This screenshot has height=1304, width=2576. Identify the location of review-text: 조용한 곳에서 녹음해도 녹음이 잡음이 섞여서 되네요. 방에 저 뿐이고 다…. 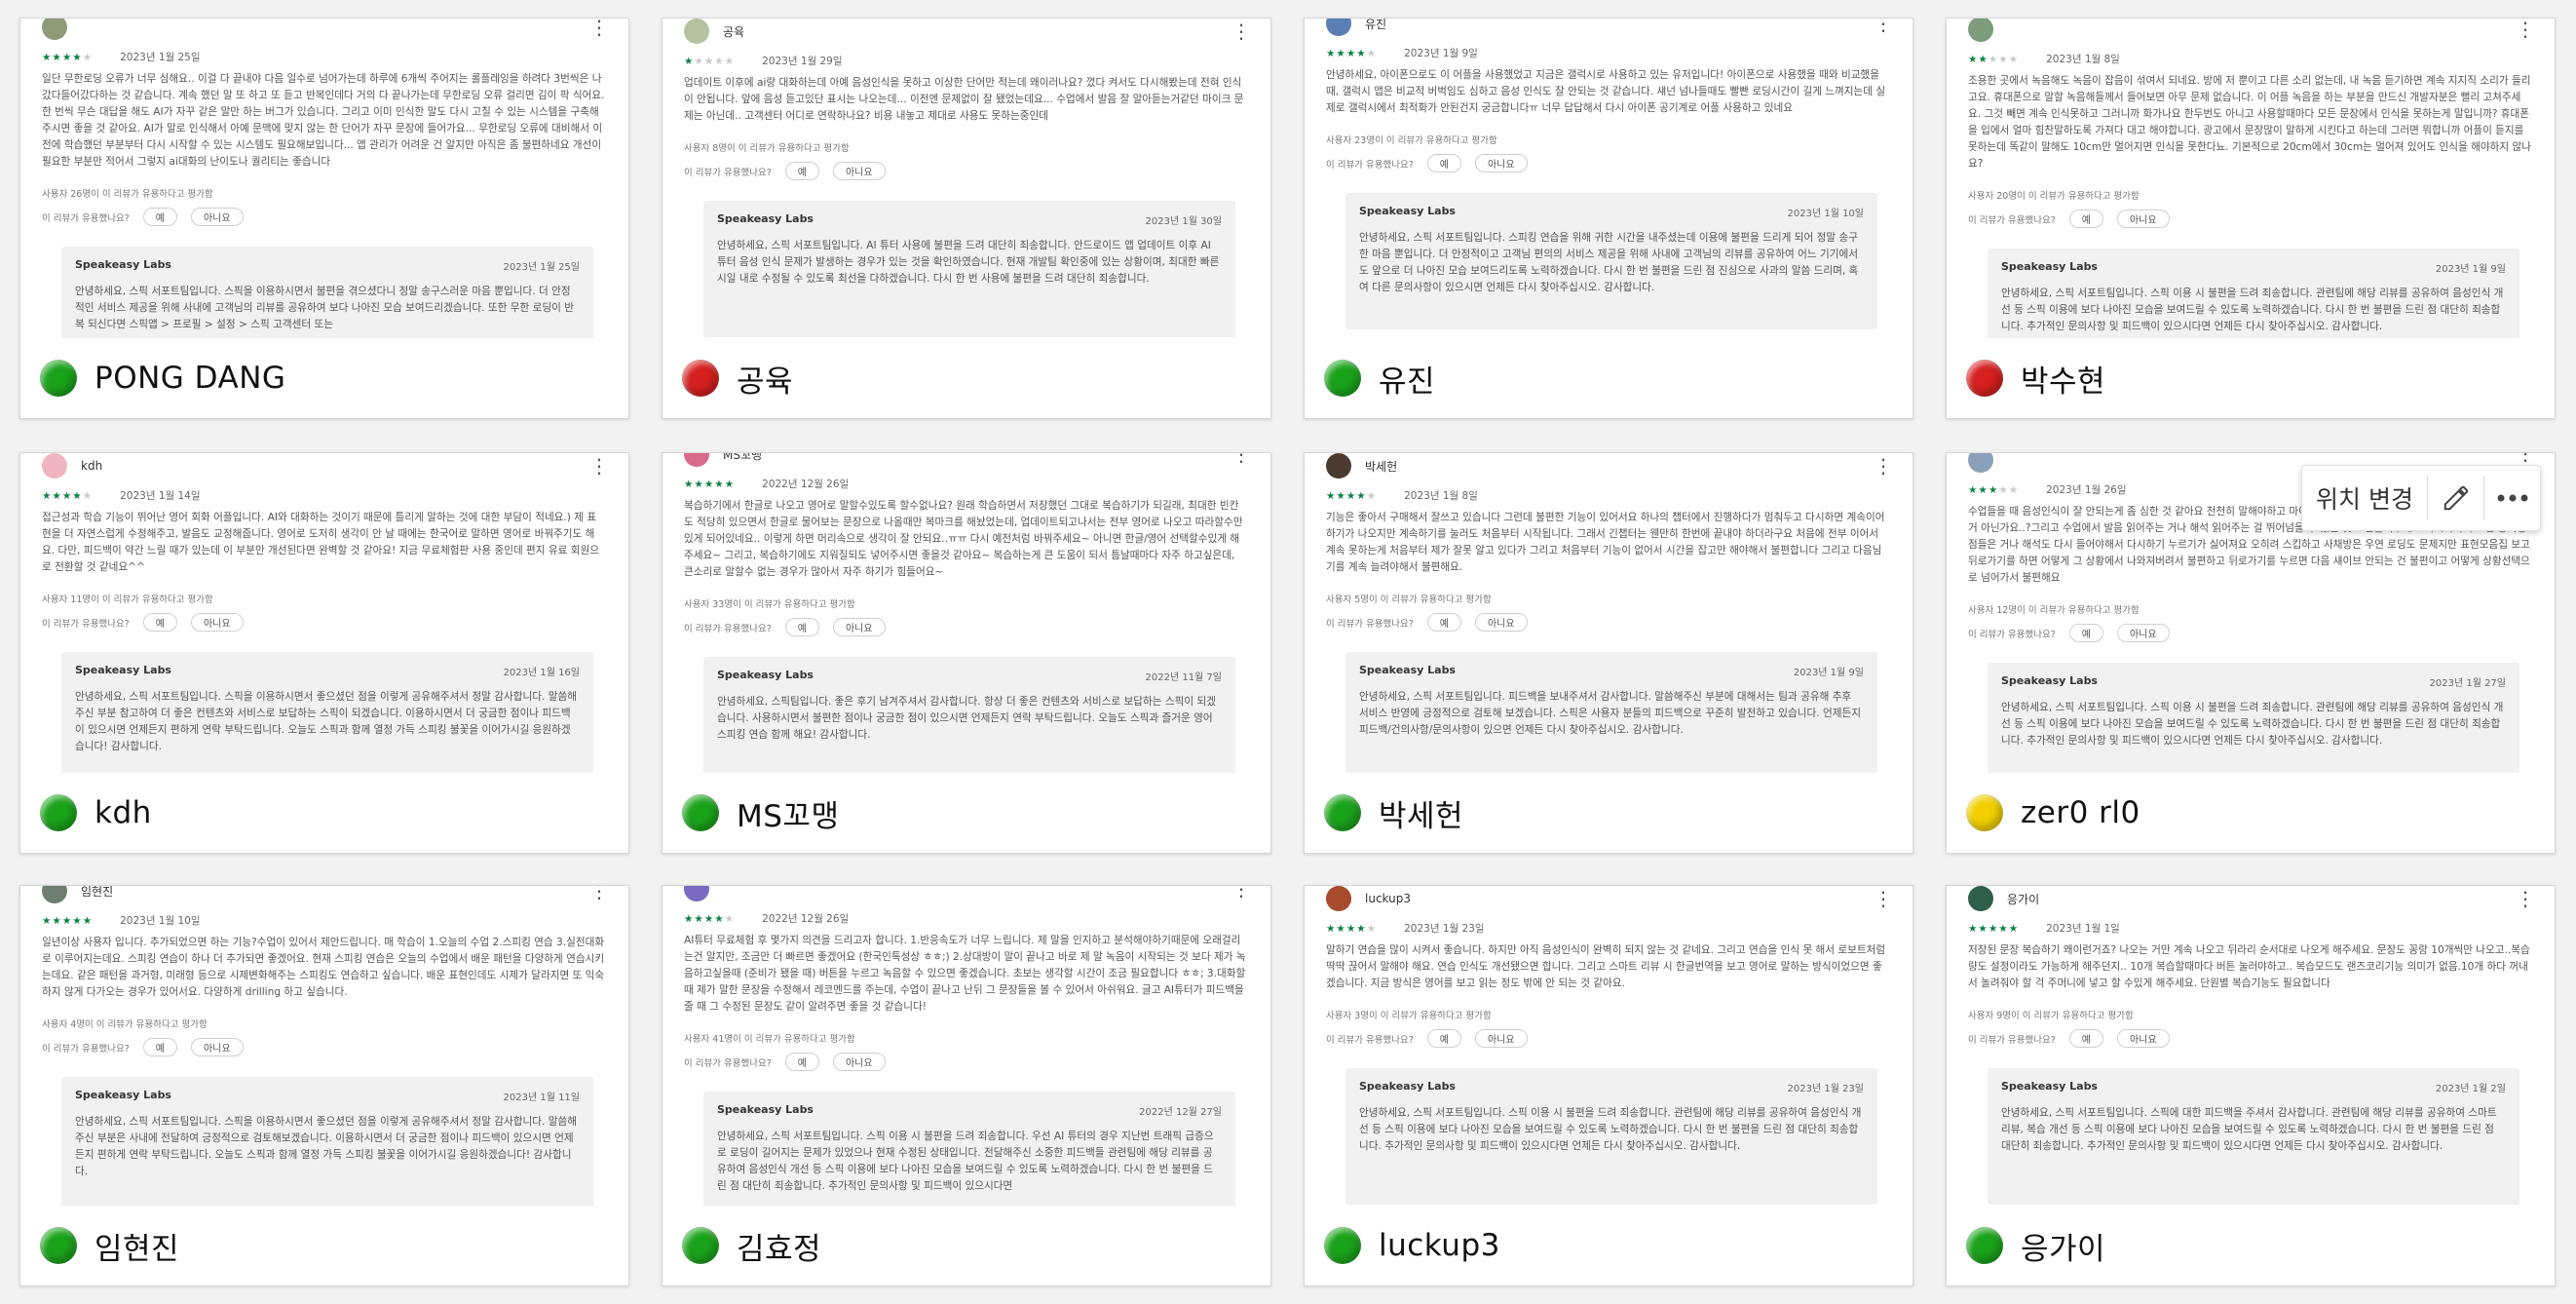
(2249, 122).